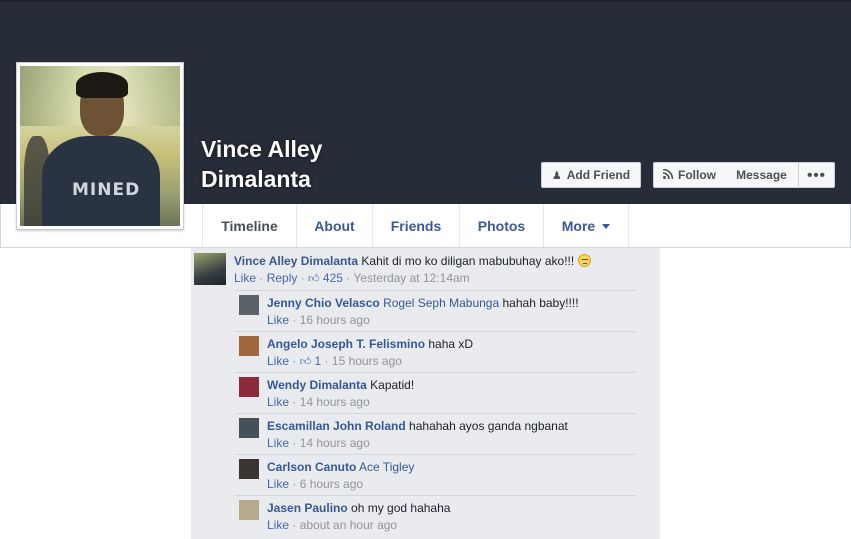  I want to click on add-friend-icon: ♟, so click(556, 175).